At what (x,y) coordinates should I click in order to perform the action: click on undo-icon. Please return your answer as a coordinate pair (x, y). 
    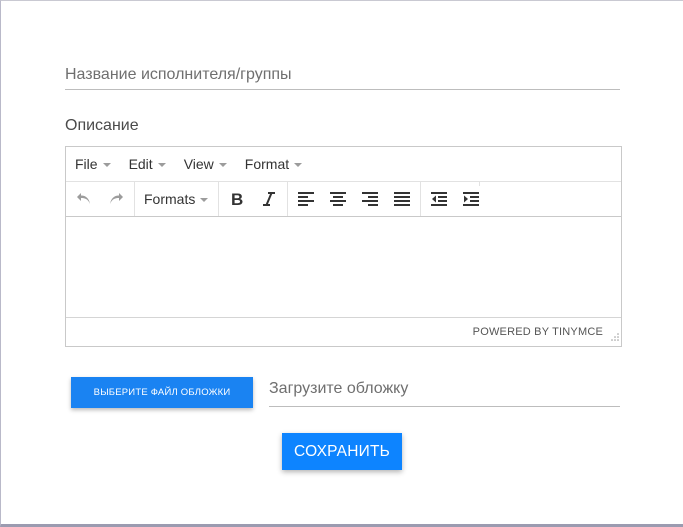
    Looking at the image, I should click on (83, 198).